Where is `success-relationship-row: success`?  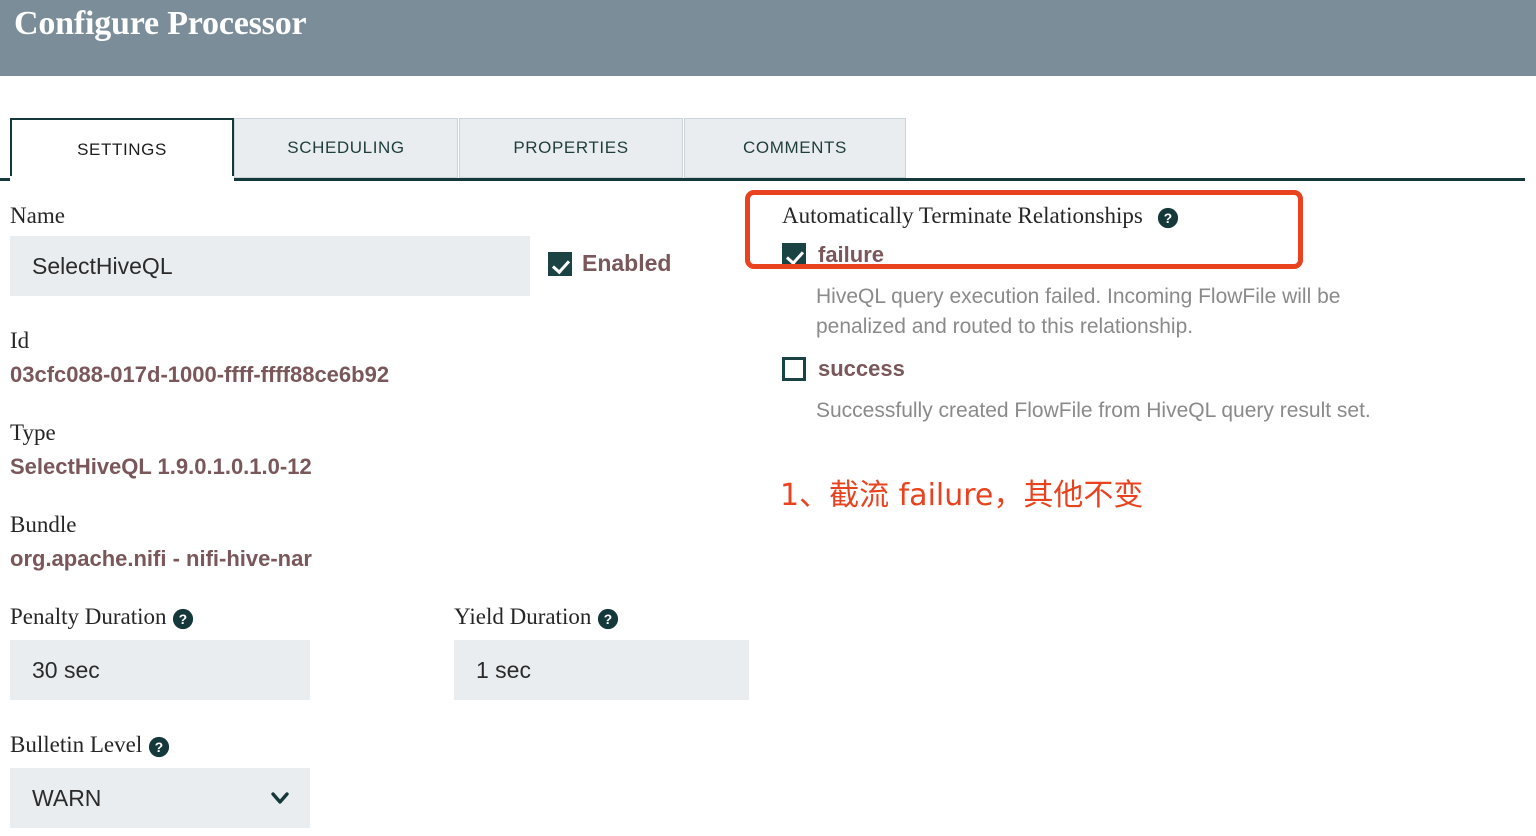
success-relationship-row: success is located at coordinates (843, 369).